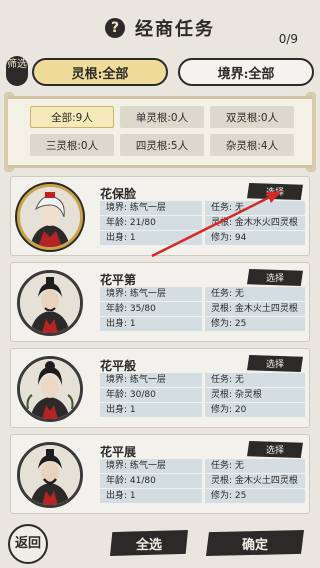 The height and width of the screenshot is (568, 320). Describe the element at coordinates (17, 71) in the screenshot. I see `filter-badge: 筛选` at that location.